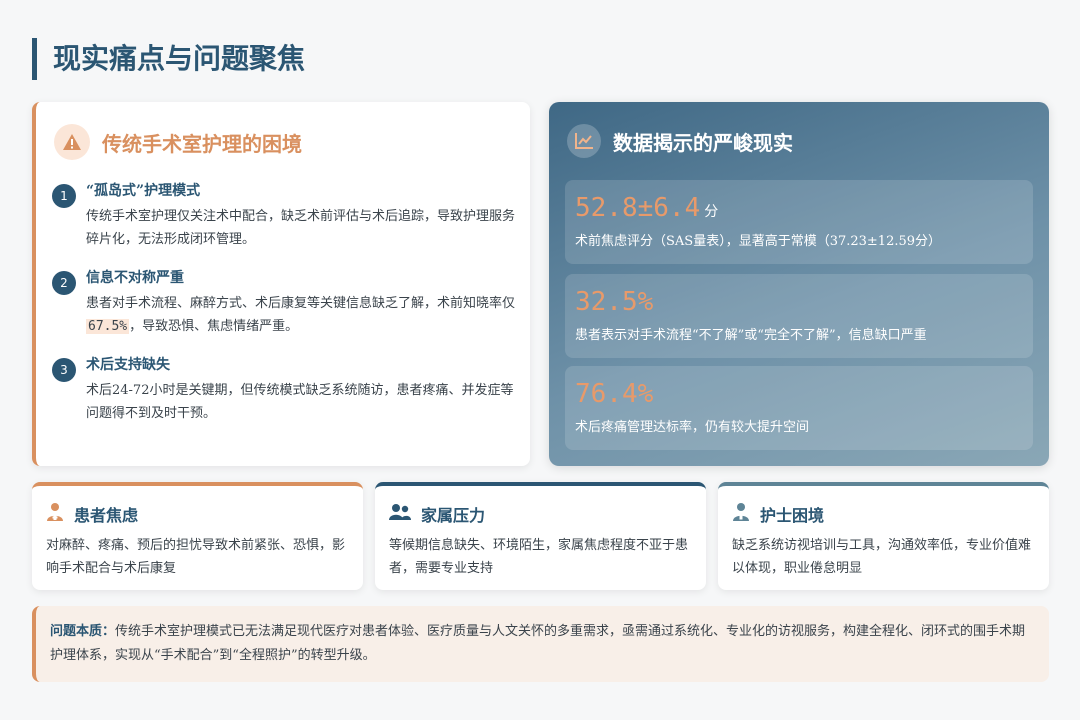  What do you see at coordinates (214, 326) in the screenshot?
I see `item-text-part: ，导致恐惧、焦虑情绪严重。` at bounding box center [214, 326].